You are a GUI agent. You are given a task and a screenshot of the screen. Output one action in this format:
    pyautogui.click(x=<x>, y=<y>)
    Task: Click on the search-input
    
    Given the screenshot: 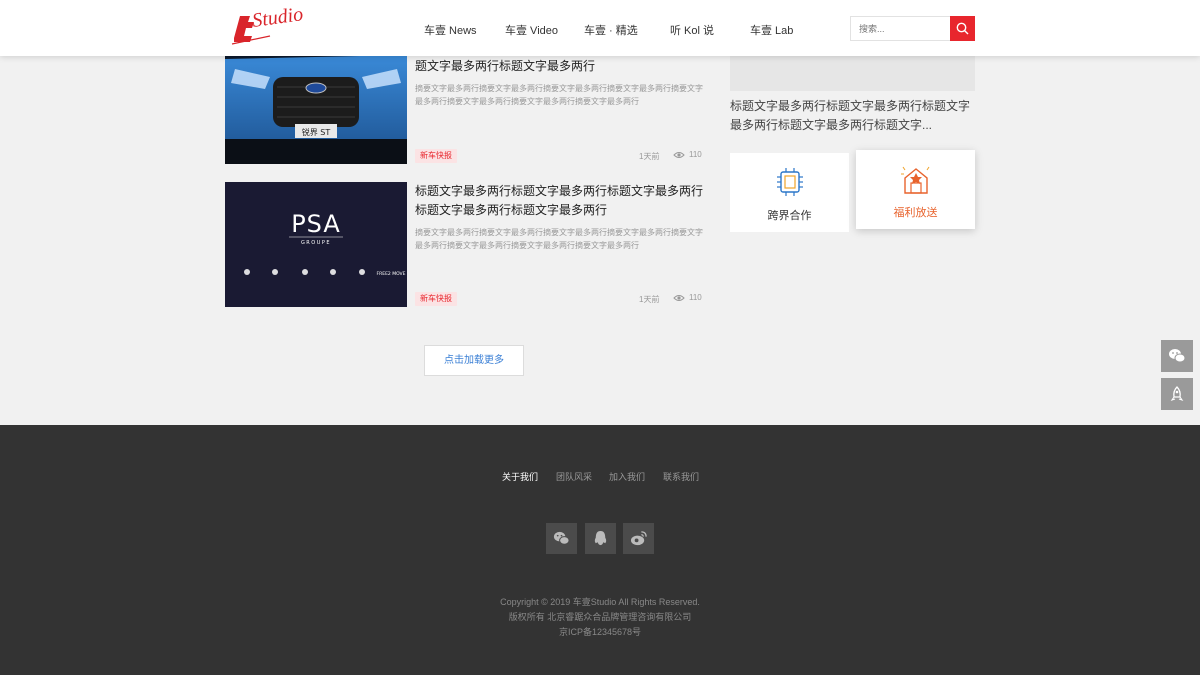 What is the action you would take?
    pyautogui.click(x=900, y=28)
    